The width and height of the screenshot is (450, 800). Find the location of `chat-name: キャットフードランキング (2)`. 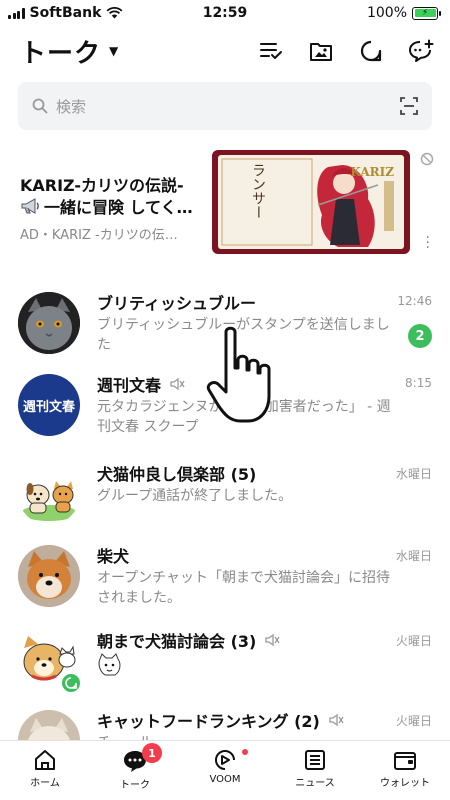

chat-name: キャットフードランキング (2) is located at coordinates (220, 720).